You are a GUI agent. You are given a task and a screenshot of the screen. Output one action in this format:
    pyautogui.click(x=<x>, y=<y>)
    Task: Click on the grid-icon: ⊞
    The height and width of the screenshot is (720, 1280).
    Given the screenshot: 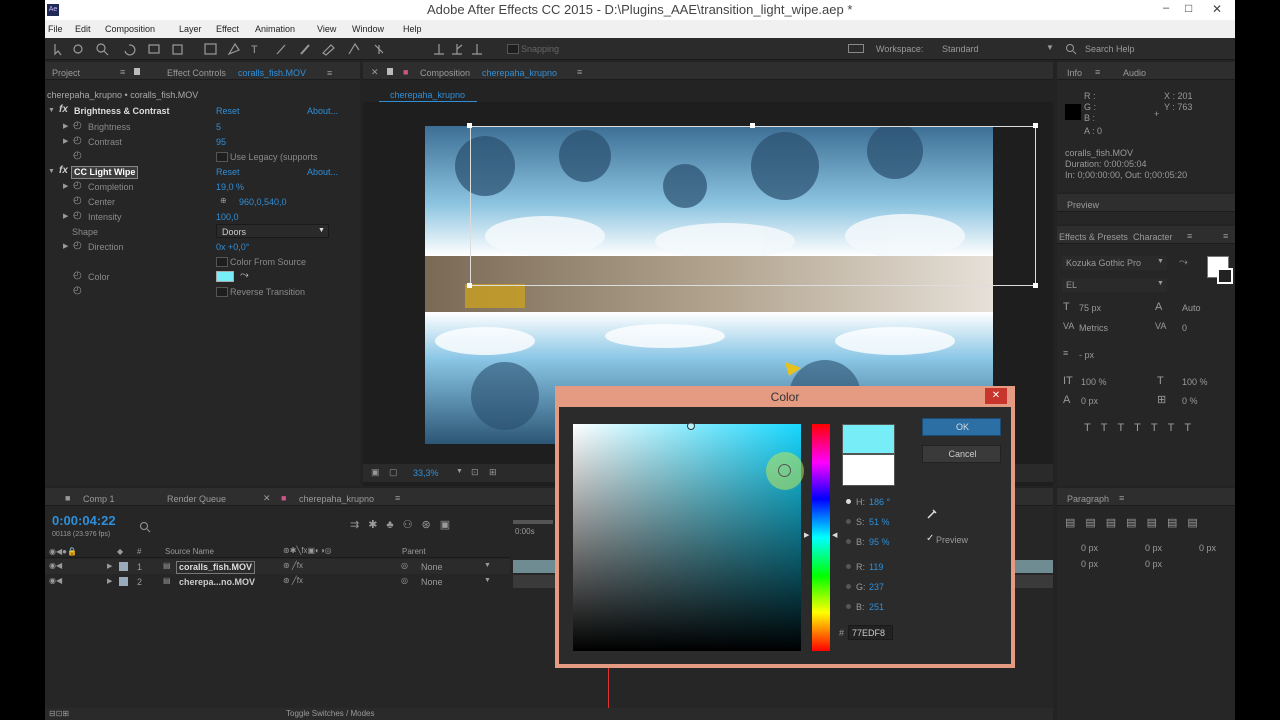 What is the action you would take?
    pyautogui.click(x=493, y=472)
    